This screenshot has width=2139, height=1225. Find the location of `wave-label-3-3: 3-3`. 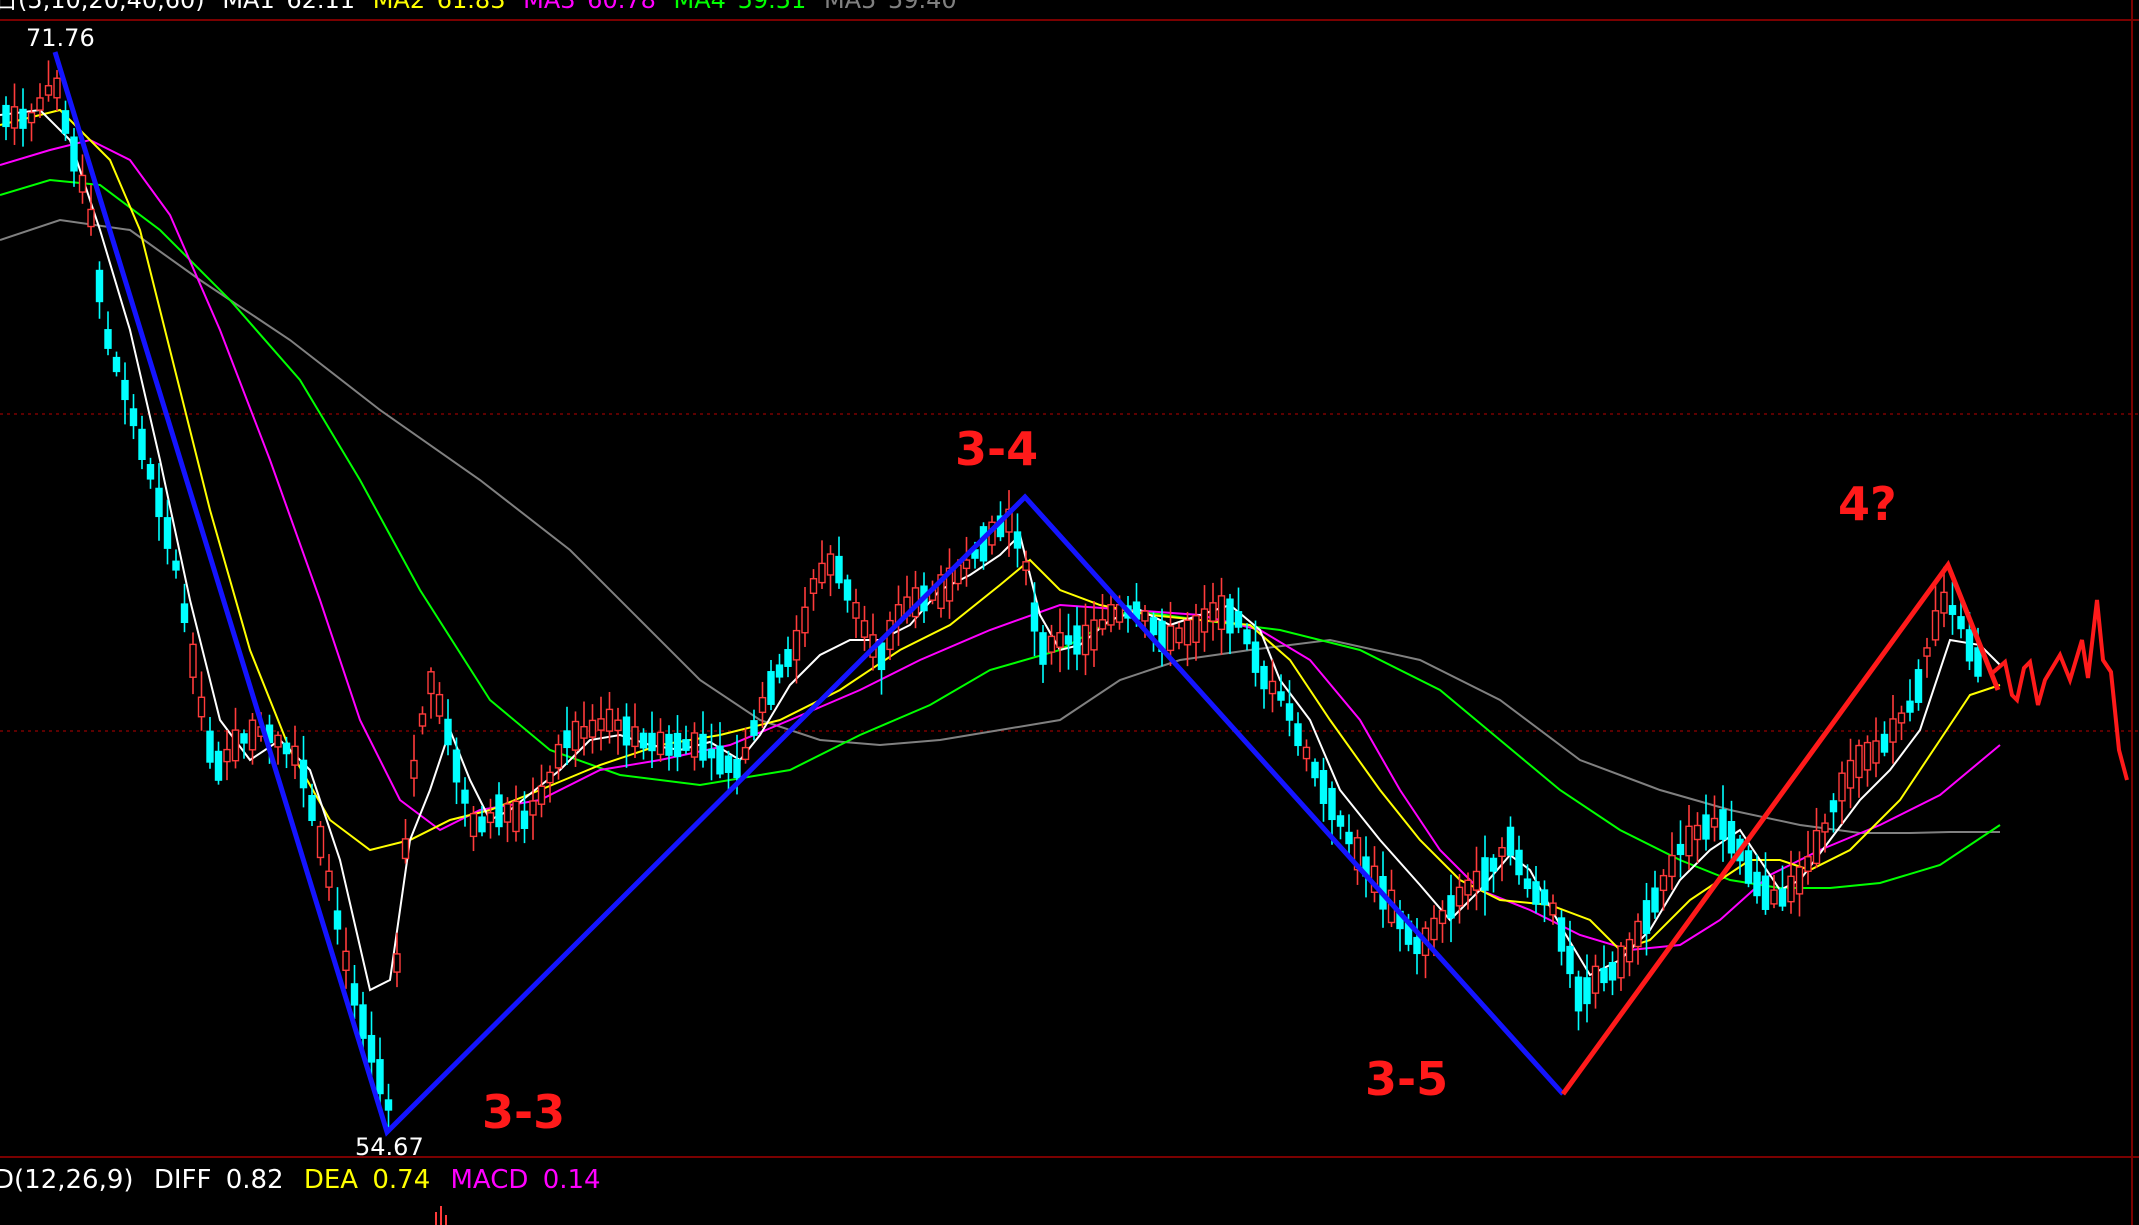

wave-label-3-3: 3-3 is located at coordinates (523, 1112).